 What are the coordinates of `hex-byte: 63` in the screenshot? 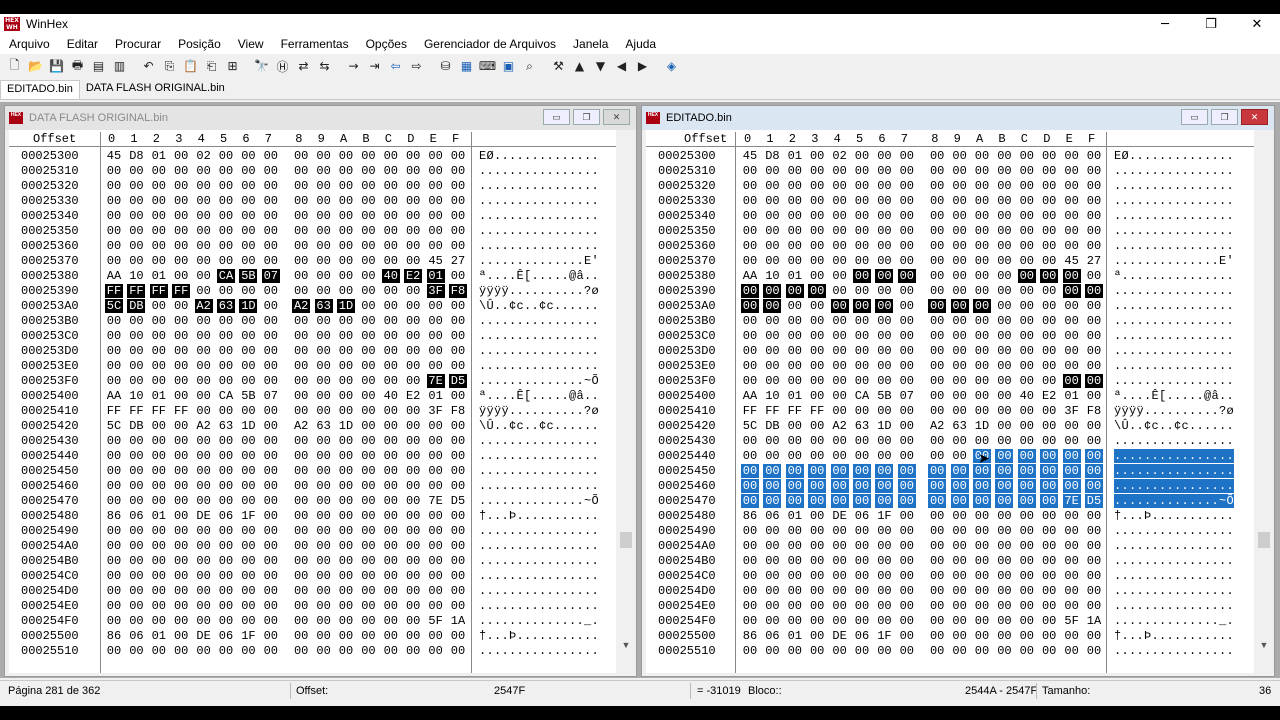 It's located at (226, 426).